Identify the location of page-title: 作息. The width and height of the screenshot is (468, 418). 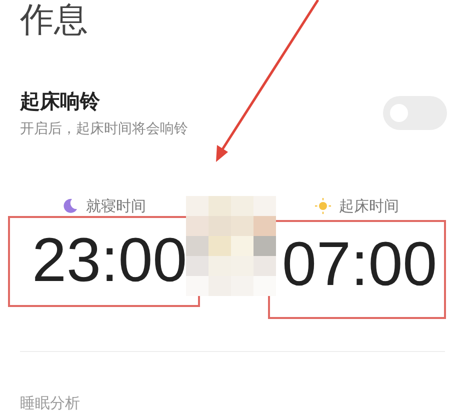
(54, 21).